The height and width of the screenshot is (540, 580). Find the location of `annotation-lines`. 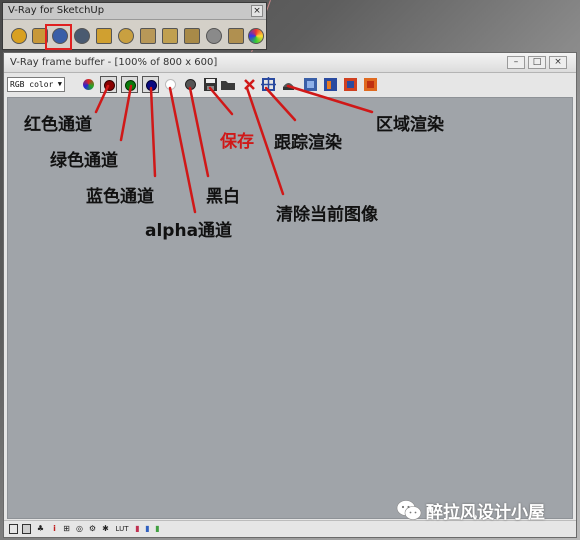

annotation-lines is located at coordinates (234, 149).